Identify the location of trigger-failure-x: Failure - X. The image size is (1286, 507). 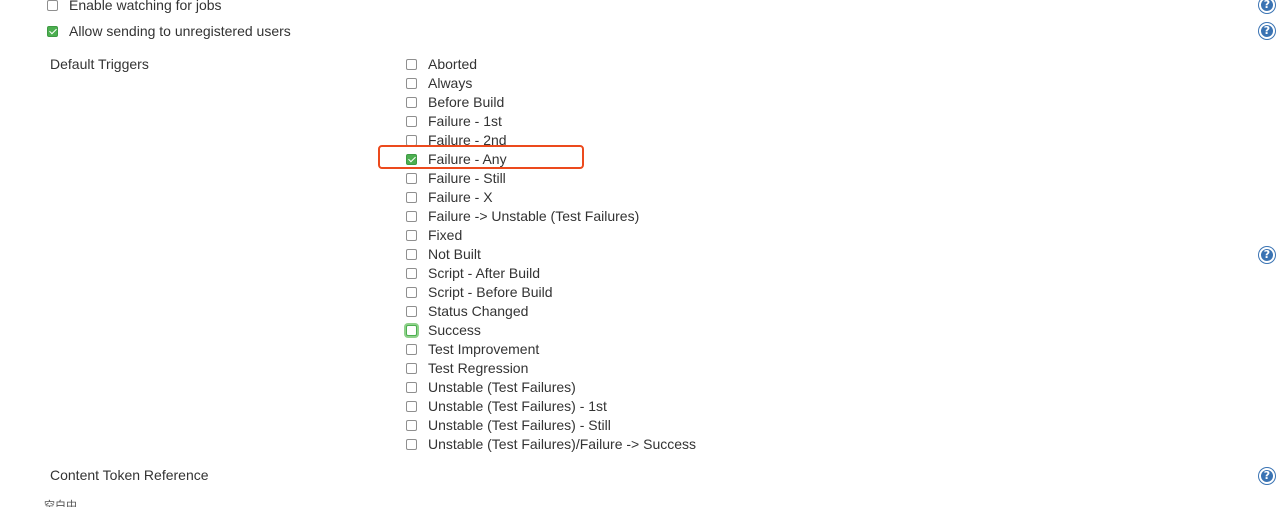
(449, 197).